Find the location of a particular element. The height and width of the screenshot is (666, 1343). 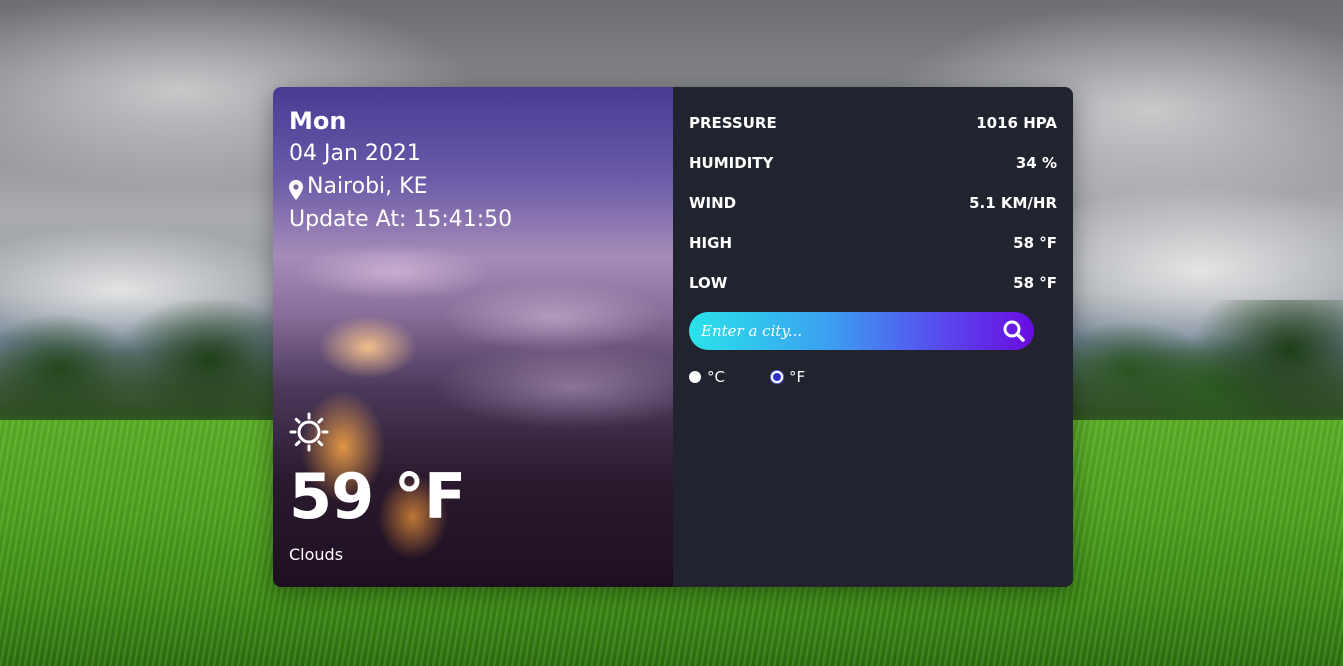

stat-value: 34 % is located at coordinates (1036, 163).